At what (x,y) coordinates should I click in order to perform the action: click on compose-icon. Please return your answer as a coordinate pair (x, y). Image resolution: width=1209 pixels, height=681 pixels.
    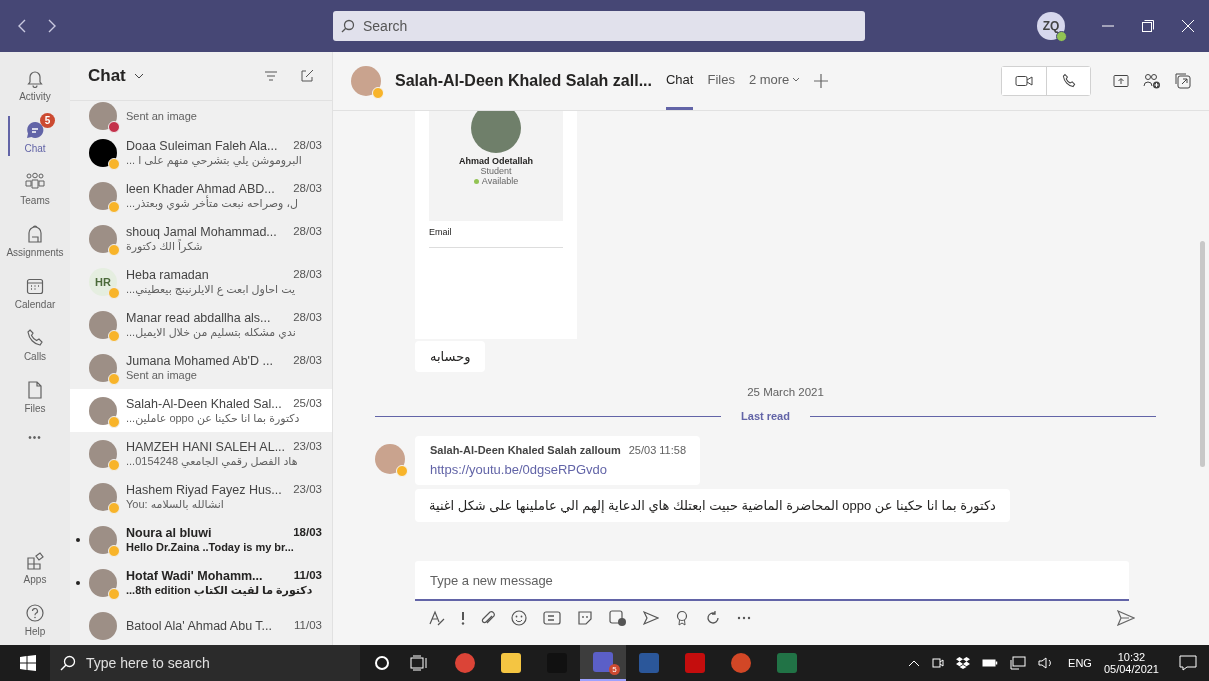
    Looking at the image, I should click on (307, 76).